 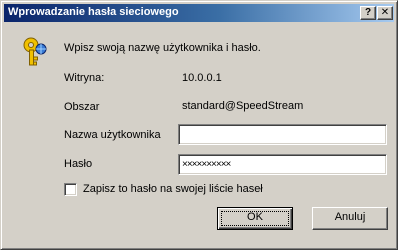 What do you see at coordinates (162, 48) in the screenshot?
I see `instruction-text: Wpisz swoją nazwę użytkownika i hasło.` at bounding box center [162, 48].